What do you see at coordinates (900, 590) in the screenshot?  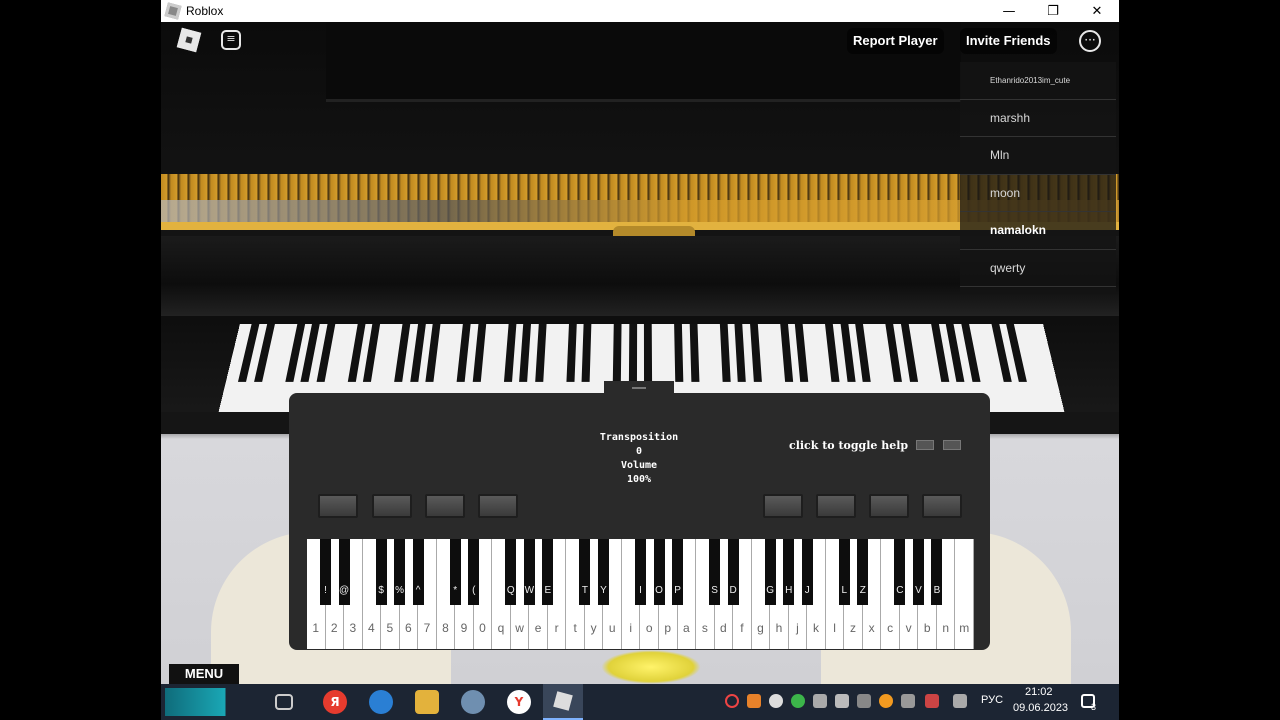 I see `black-key-label: C` at bounding box center [900, 590].